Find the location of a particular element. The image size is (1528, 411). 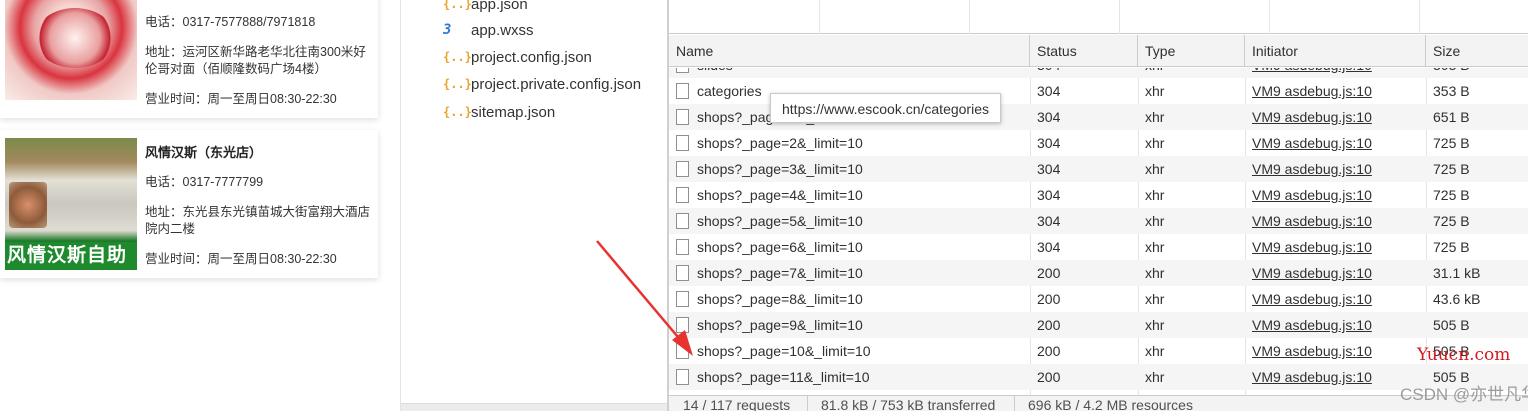

annotation-arrow is located at coordinates (644, 298).